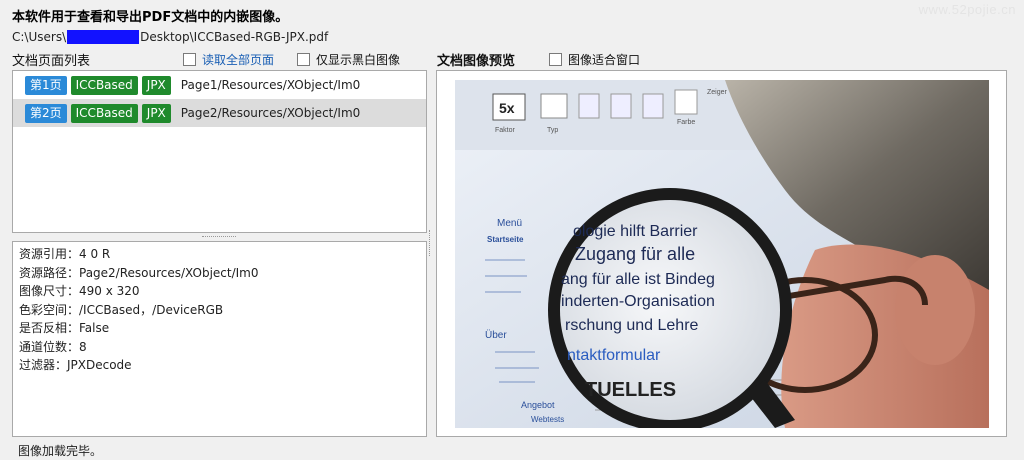  I want to click on read-all-pages-checkbox: 读取全部页面, so click(228, 59).